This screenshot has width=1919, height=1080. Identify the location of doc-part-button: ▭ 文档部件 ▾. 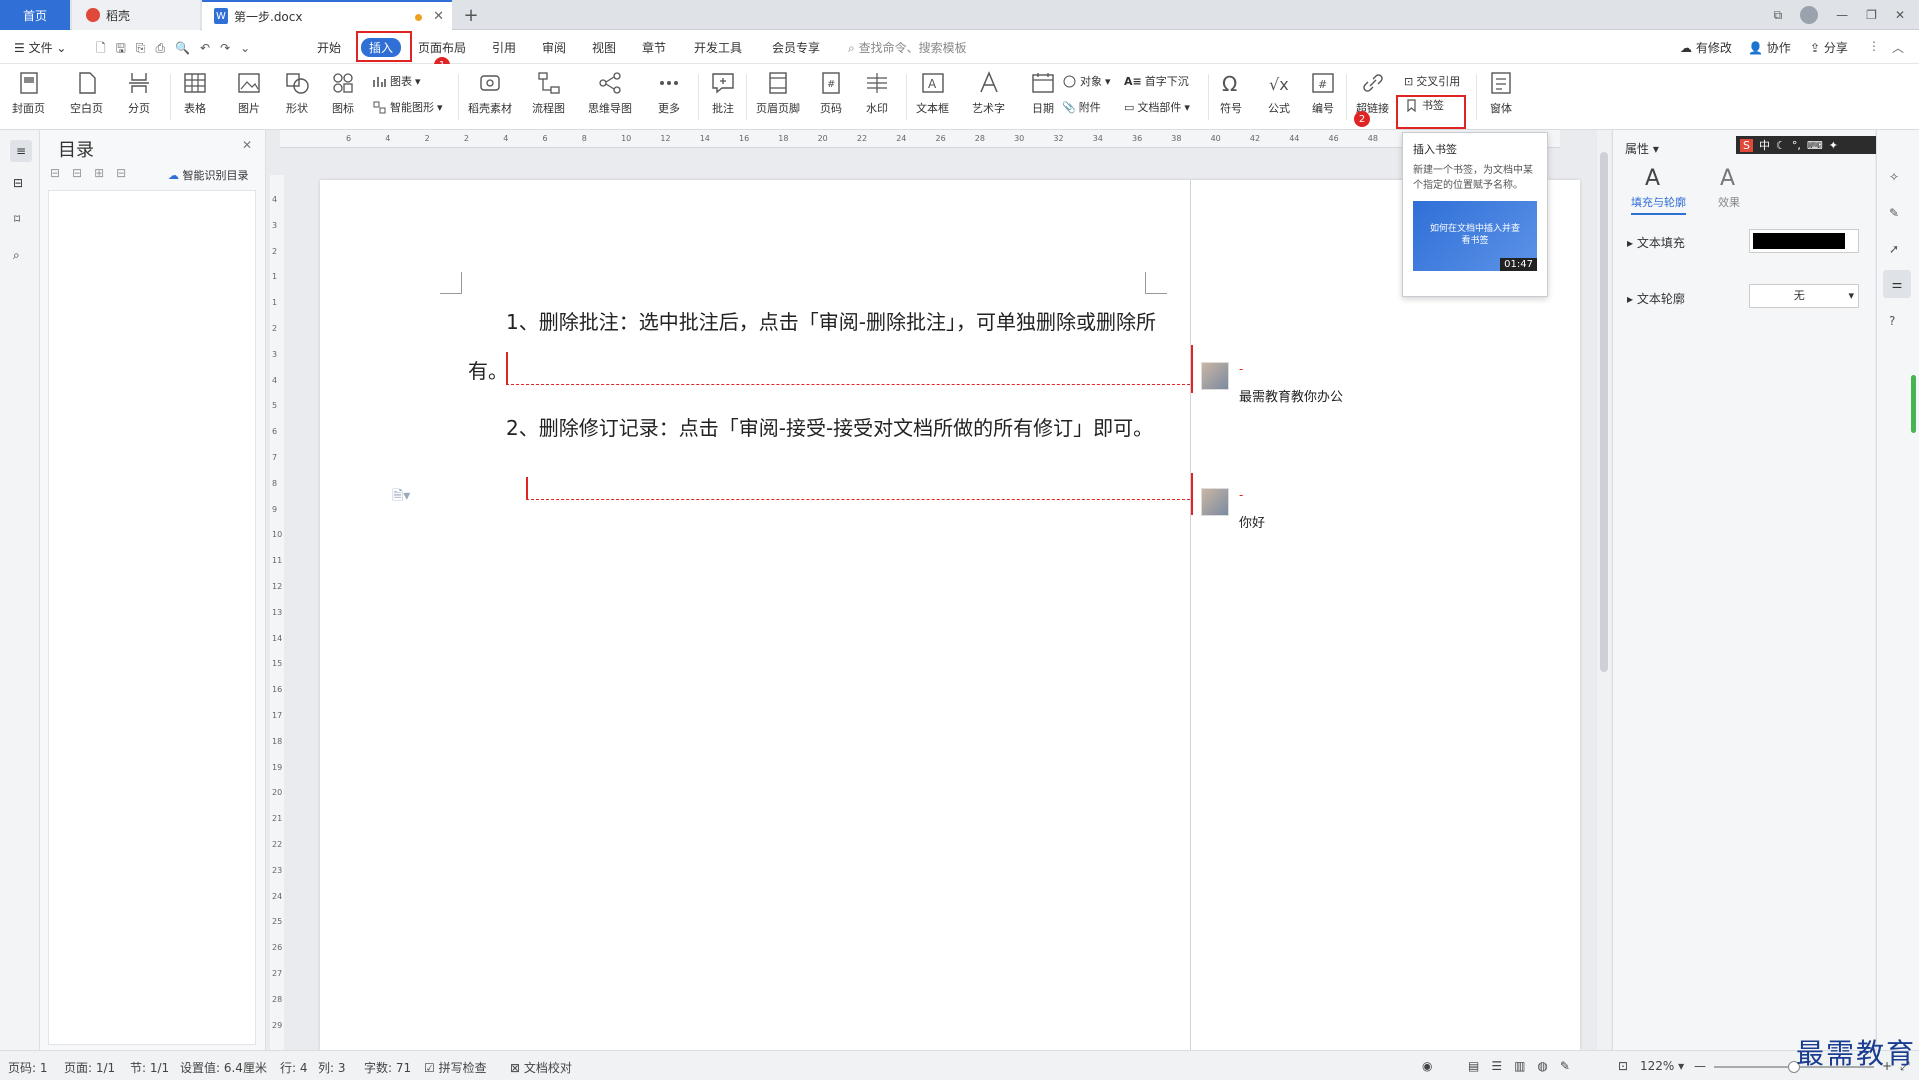
(1157, 107).